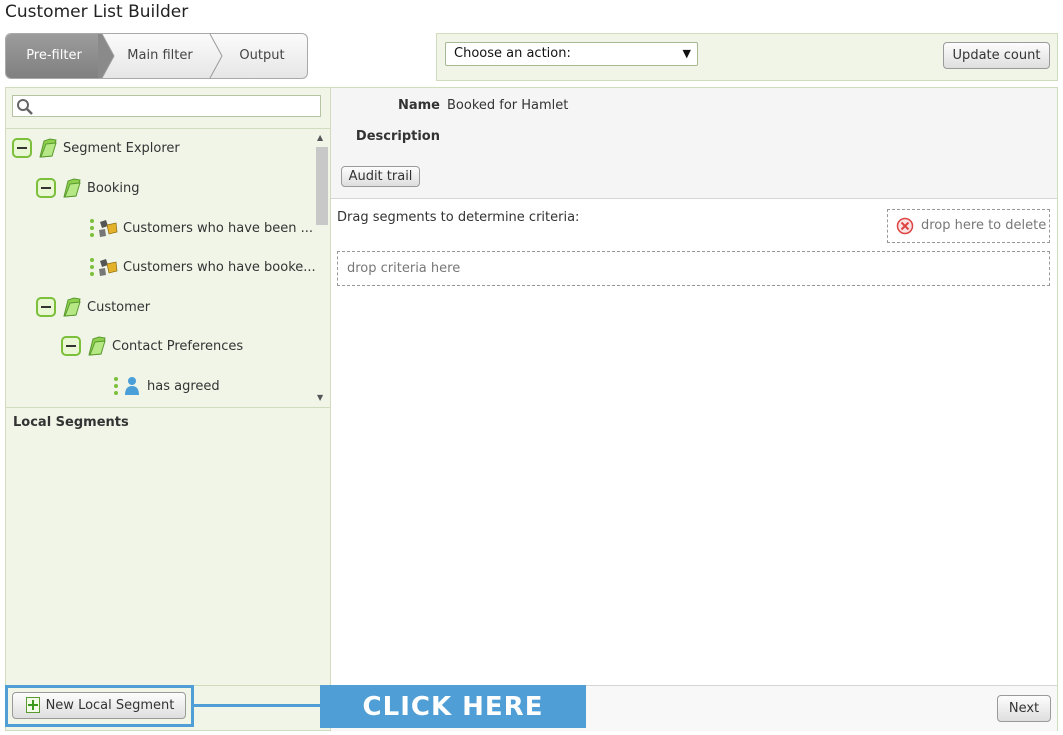  What do you see at coordinates (686, 53) in the screenshot?
I see `chevron-down-icon: ▼` at bounding box center [686, 53].